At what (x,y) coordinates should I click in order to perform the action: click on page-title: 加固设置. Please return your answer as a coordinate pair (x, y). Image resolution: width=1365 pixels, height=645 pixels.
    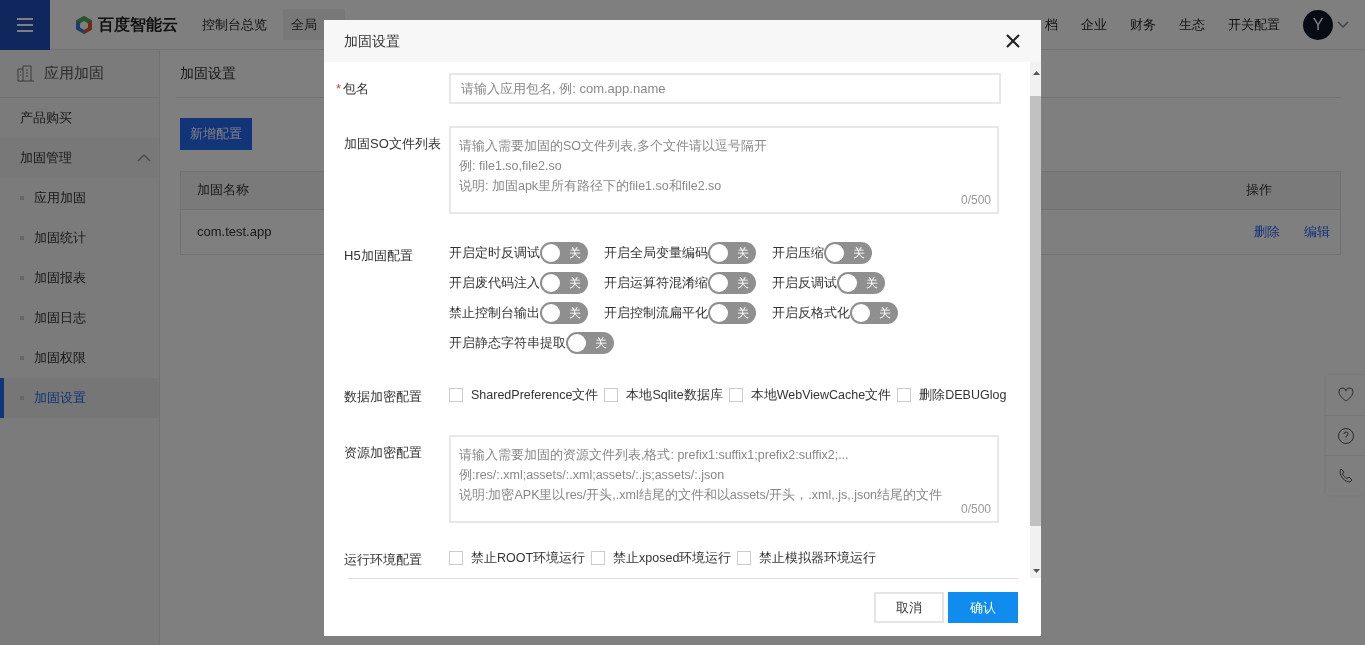
    Looking at the image, I should click on (207, 73).